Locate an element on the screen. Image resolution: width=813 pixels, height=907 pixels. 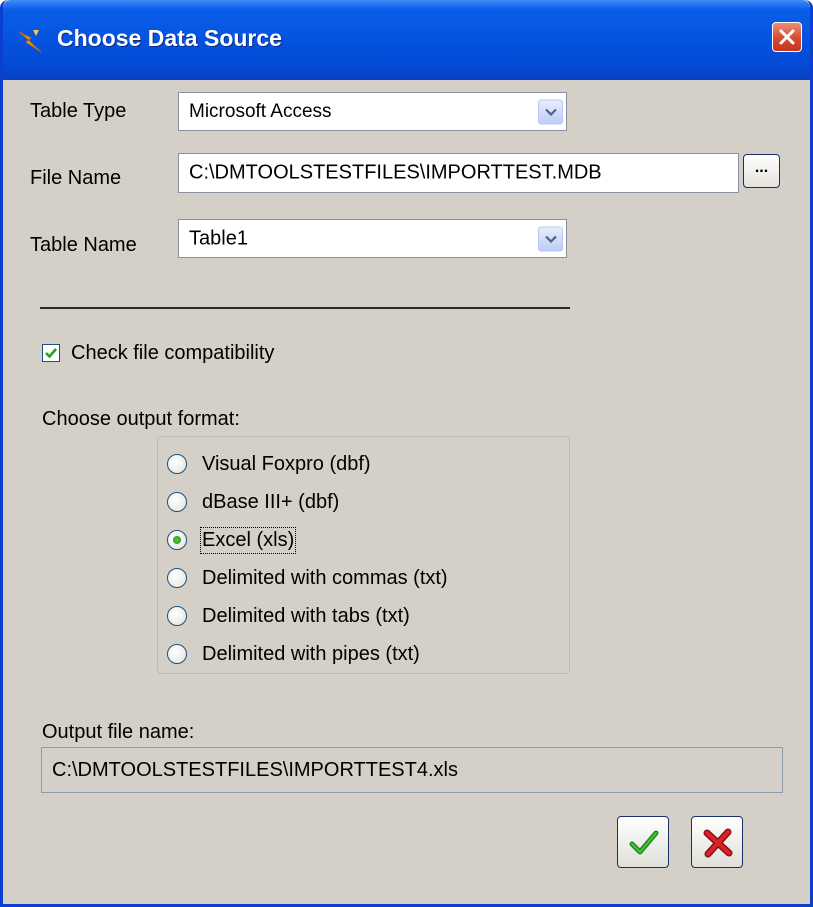
check-compatibility-checkbox is located at coordinates (51, 353).